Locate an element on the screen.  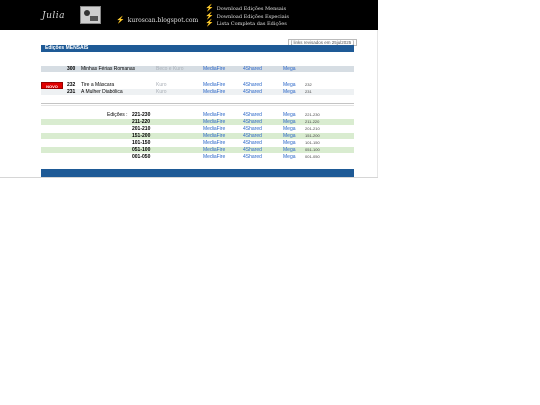
scan-credit: Beco e Kuro is located at coordinates (170, 69).